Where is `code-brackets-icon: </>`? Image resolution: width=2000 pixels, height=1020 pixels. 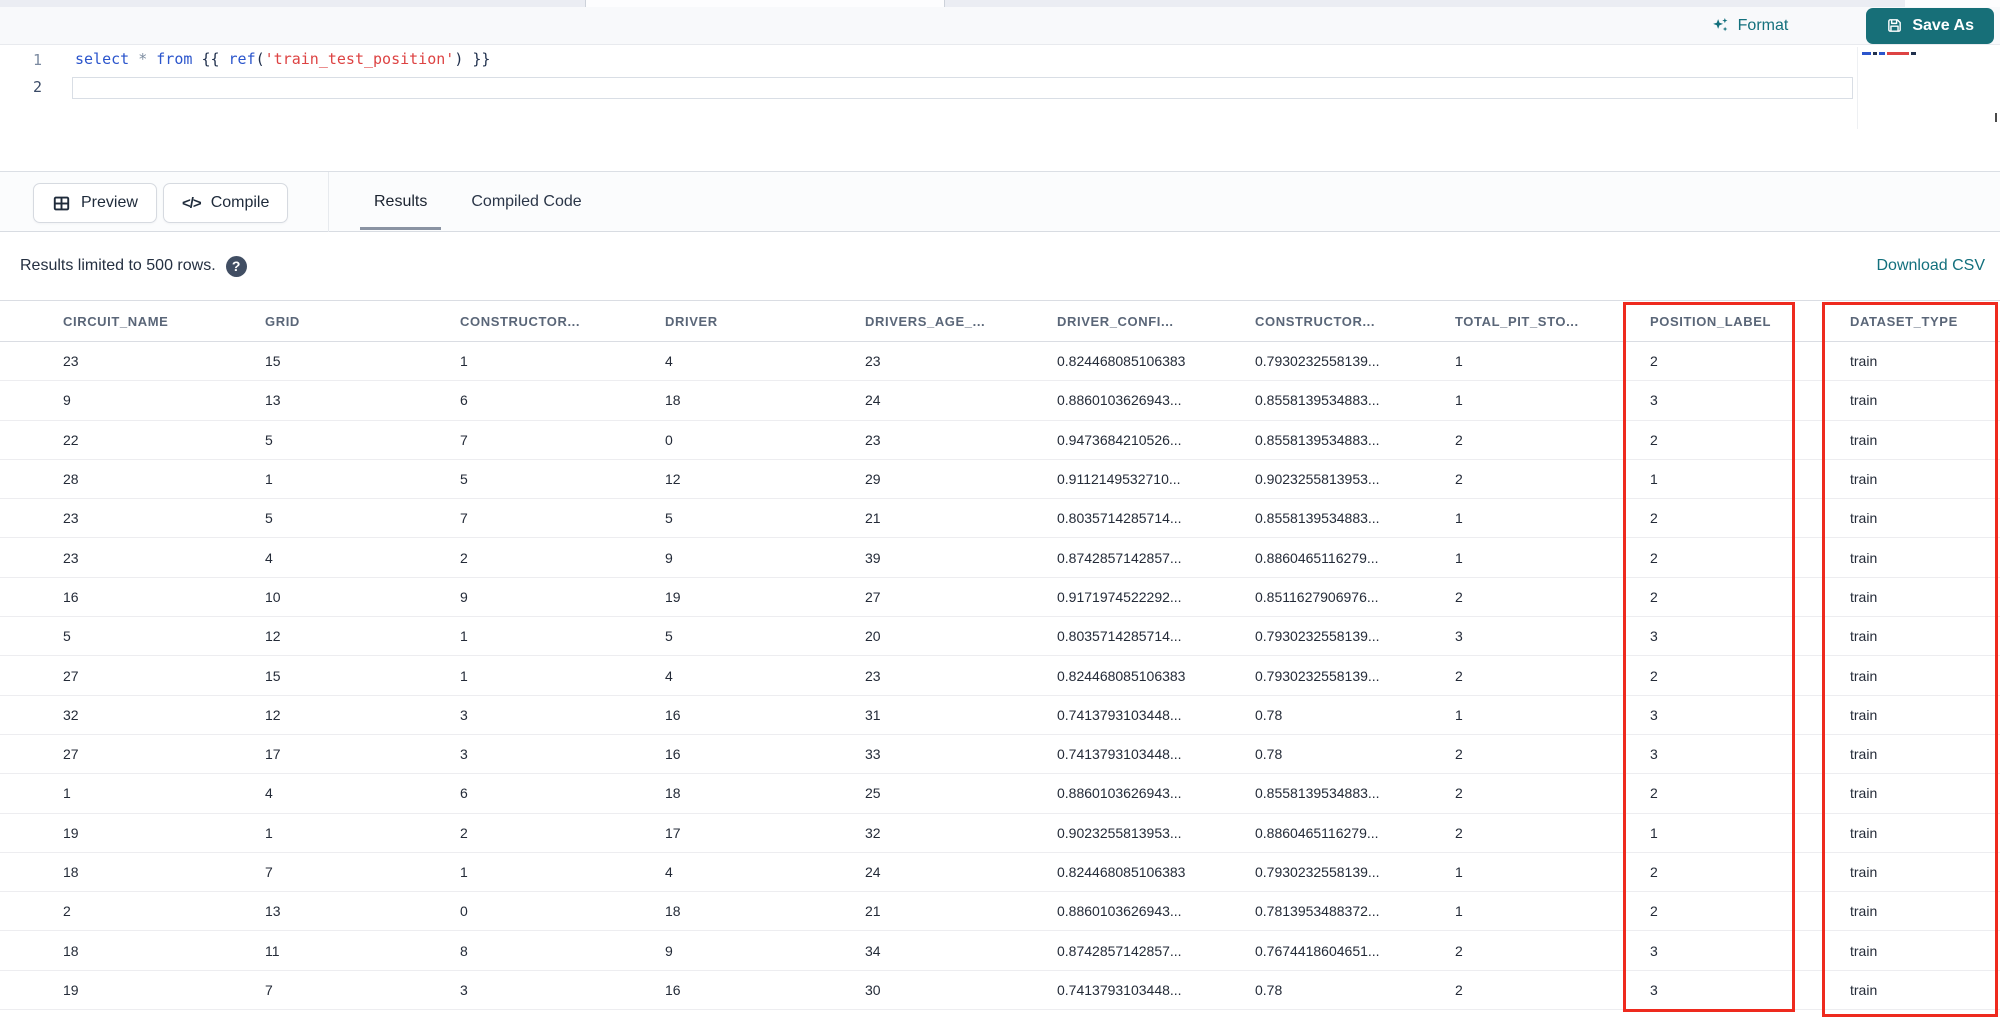
code-brackets-icon: </> is located at coordinates (192, 203).